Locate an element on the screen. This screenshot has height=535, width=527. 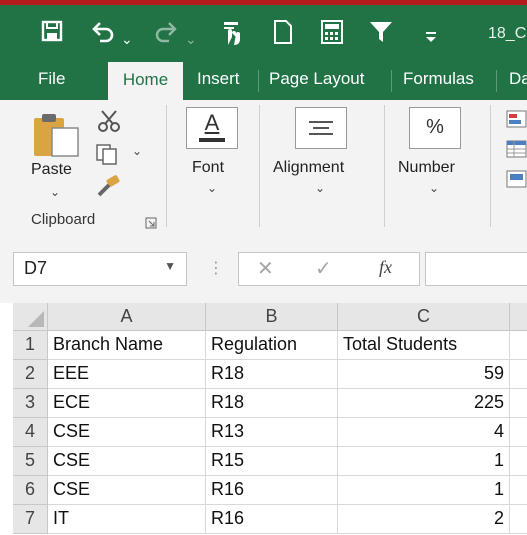
cell-a2: EEE is located at coordinates (127, 374).